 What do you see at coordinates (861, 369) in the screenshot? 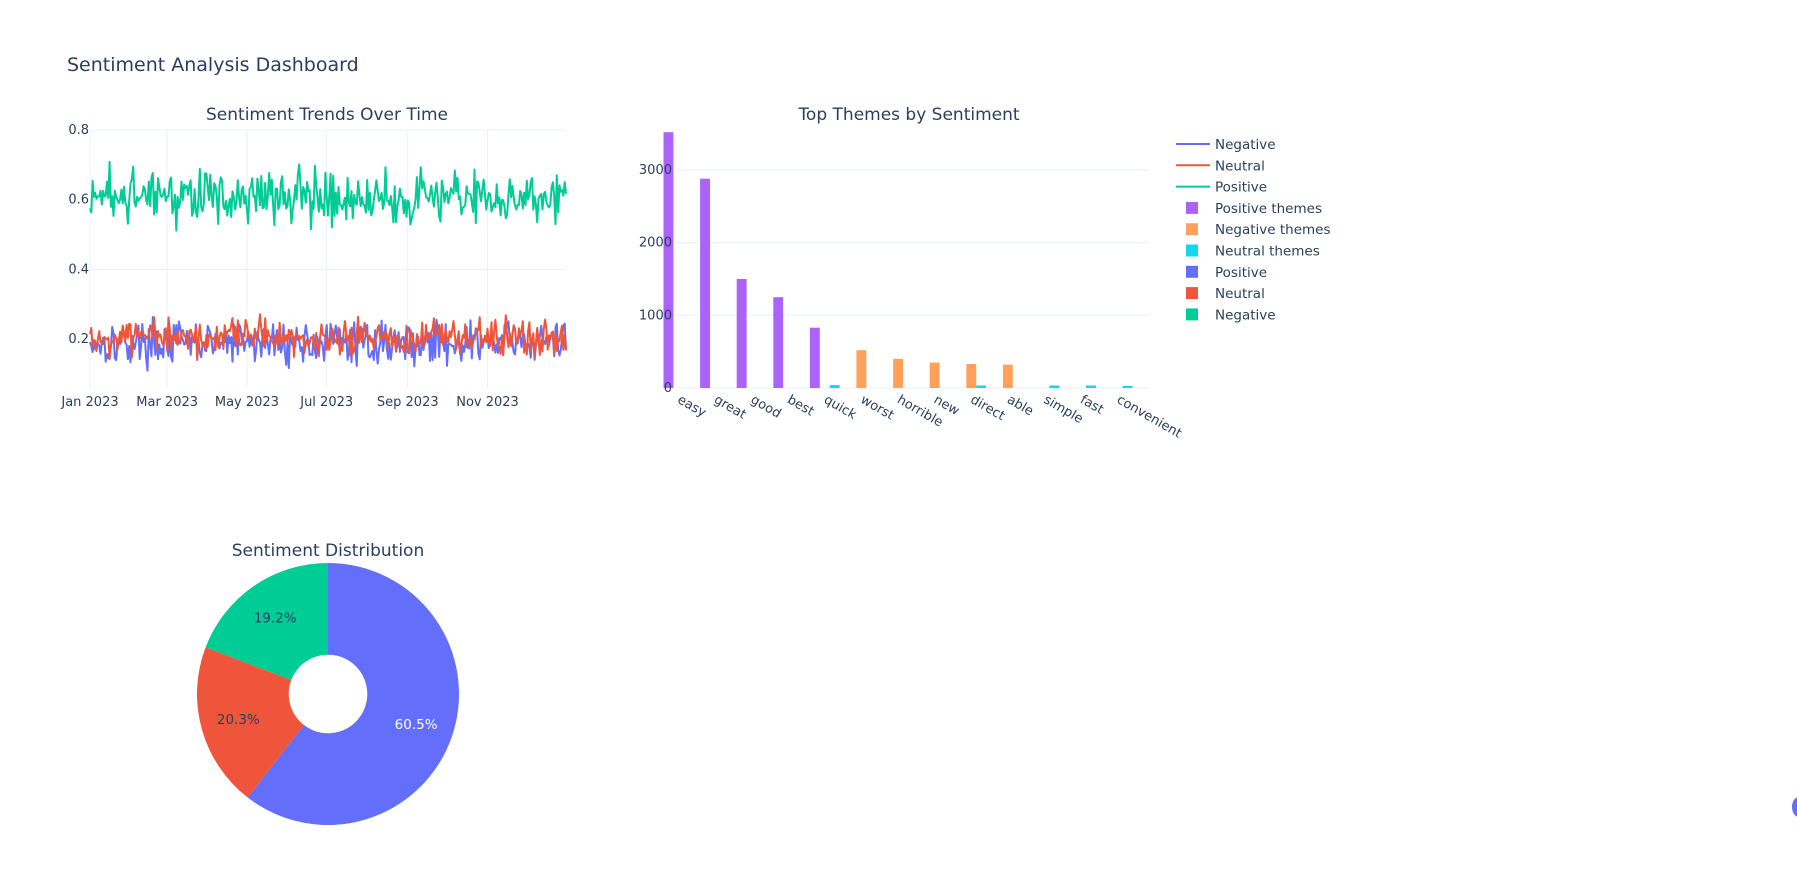
I see `bar-worst-negative-themes` at bounding box center [861, 369].